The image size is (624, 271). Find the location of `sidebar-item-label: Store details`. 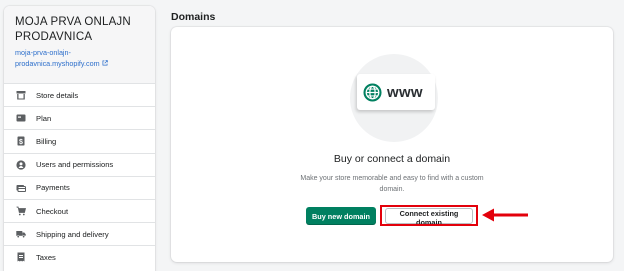

sidebar-item-label: Store details is located at coordinates (57, 95).